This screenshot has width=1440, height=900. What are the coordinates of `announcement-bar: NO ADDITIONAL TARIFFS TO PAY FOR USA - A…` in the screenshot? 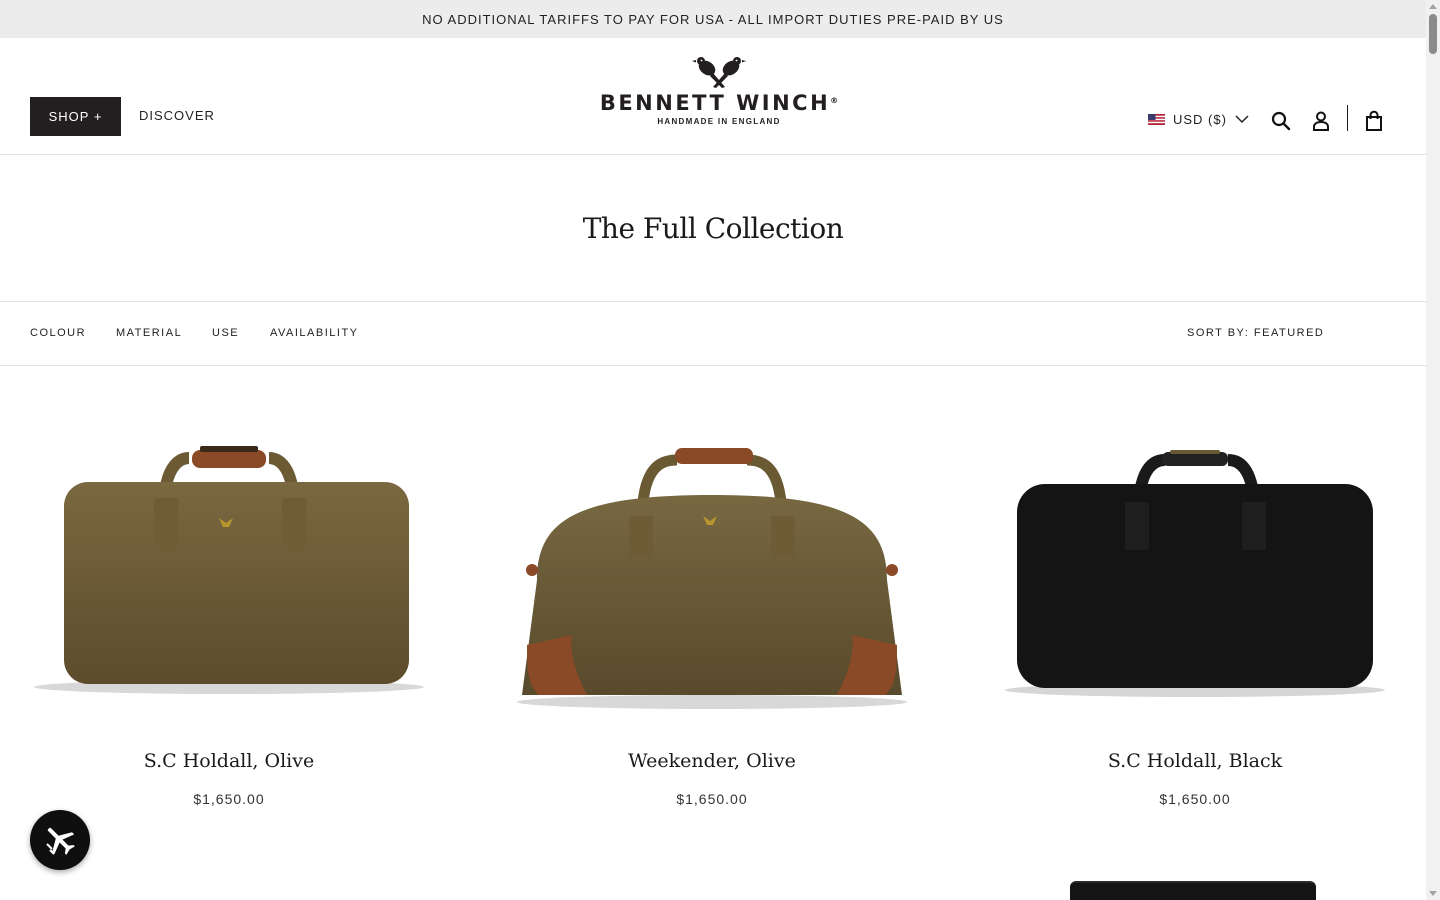 It's located at (713, 19).